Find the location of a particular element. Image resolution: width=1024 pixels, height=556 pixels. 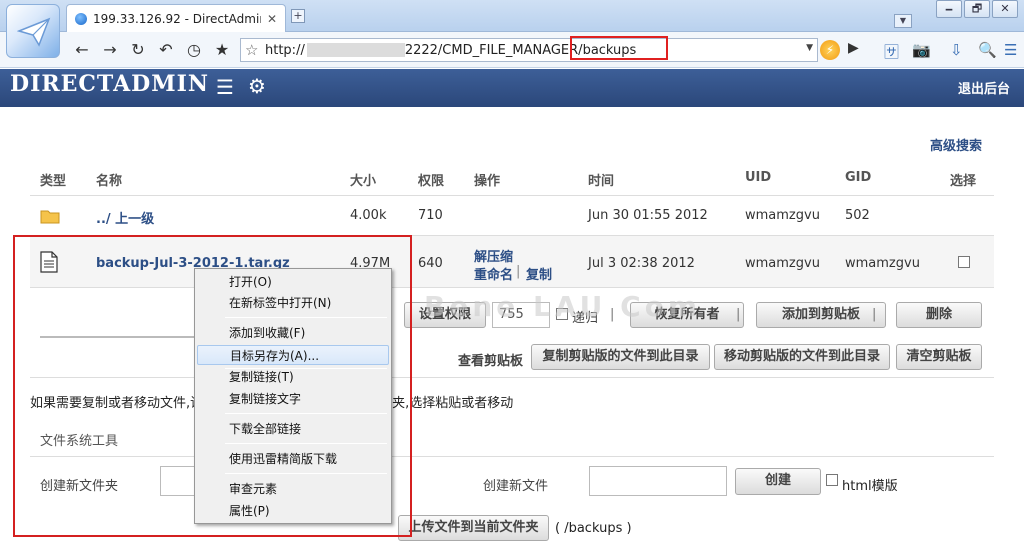

window-controls: 🗕 🗗 ✕ is located at coordinates (977, 9).